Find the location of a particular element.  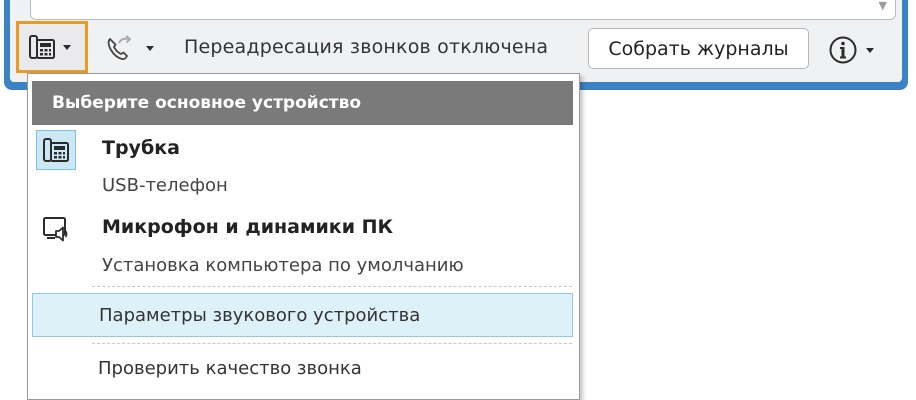

device-subtitle: USB-телефон is located at coordinates (165, 185).